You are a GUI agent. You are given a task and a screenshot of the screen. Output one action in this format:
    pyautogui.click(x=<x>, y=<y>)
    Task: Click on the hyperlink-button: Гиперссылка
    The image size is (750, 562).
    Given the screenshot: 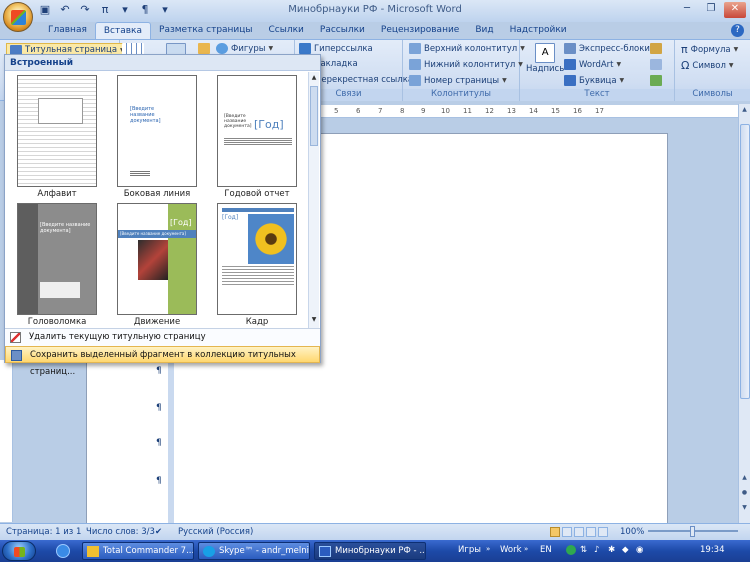 What is the action you would take?
    pyautogui.click(x=336, y=48)
    